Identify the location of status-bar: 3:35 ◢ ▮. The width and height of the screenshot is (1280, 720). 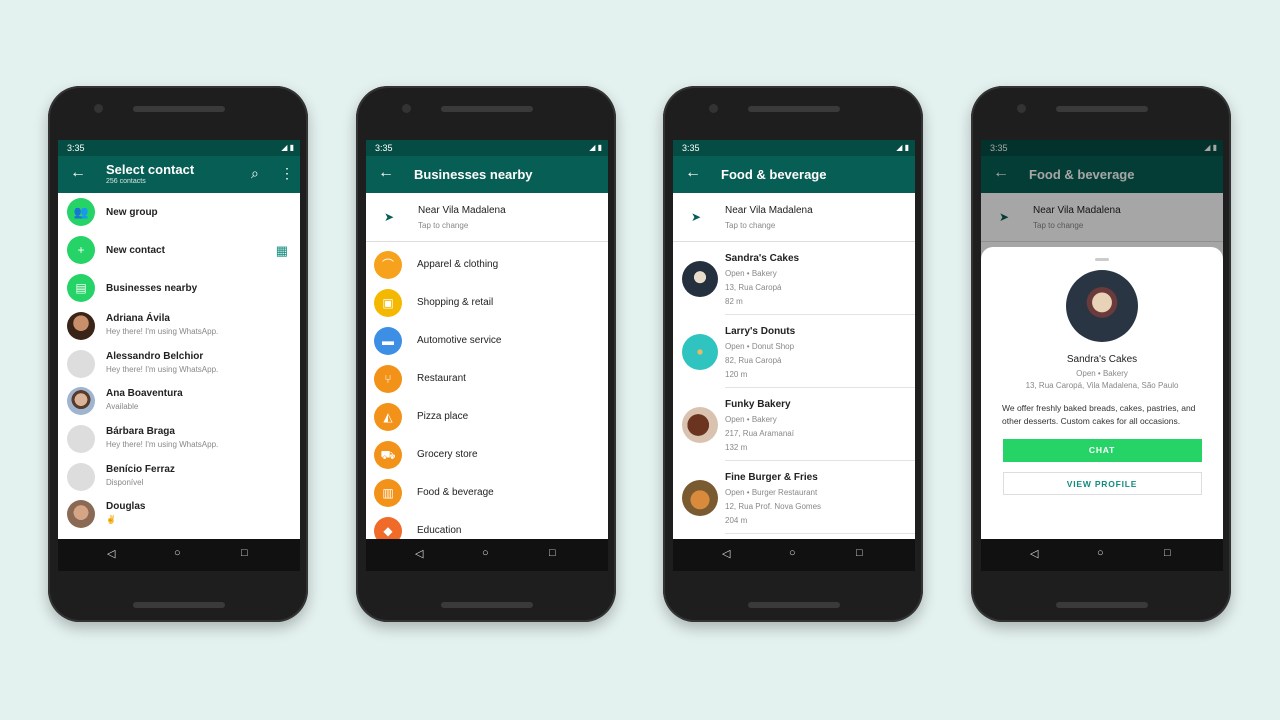
(179, 148).